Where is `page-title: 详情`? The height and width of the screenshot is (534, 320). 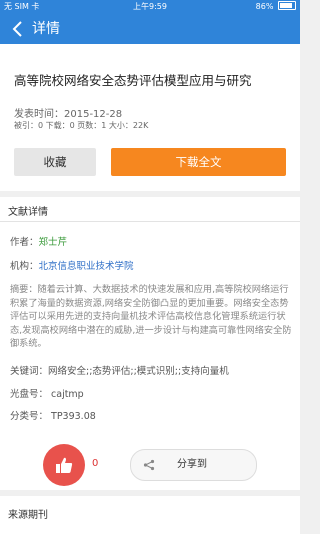 page-title: 详情 is located at coordinates (46, 29).